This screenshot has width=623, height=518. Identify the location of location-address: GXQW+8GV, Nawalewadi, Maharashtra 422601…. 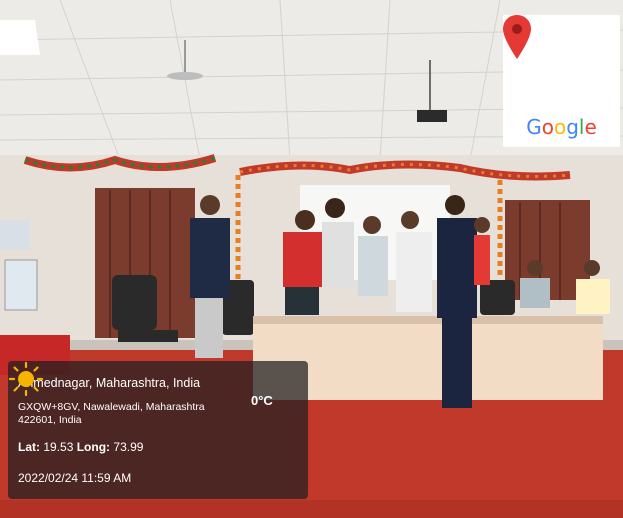
(118, 414).